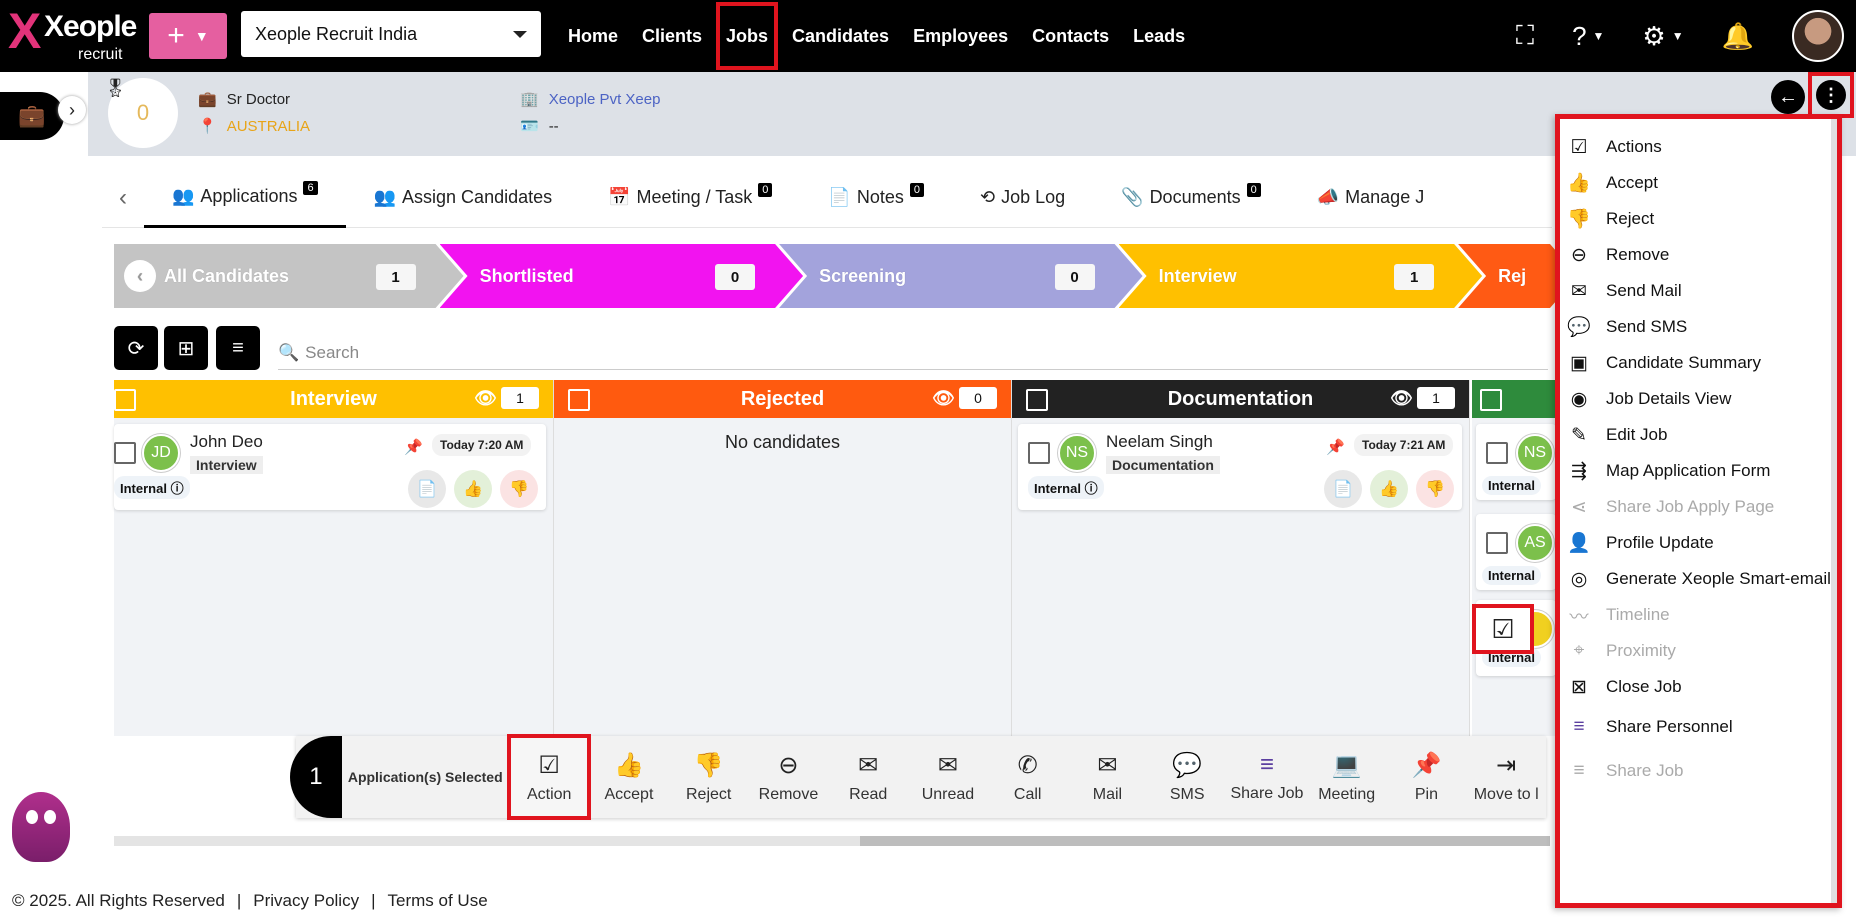 The image size is (1856, 924). What do you see at coordinates (961, 276) in the screenshot?
I see `stage-screening: Screening 0` at bounding box center [961, 276].